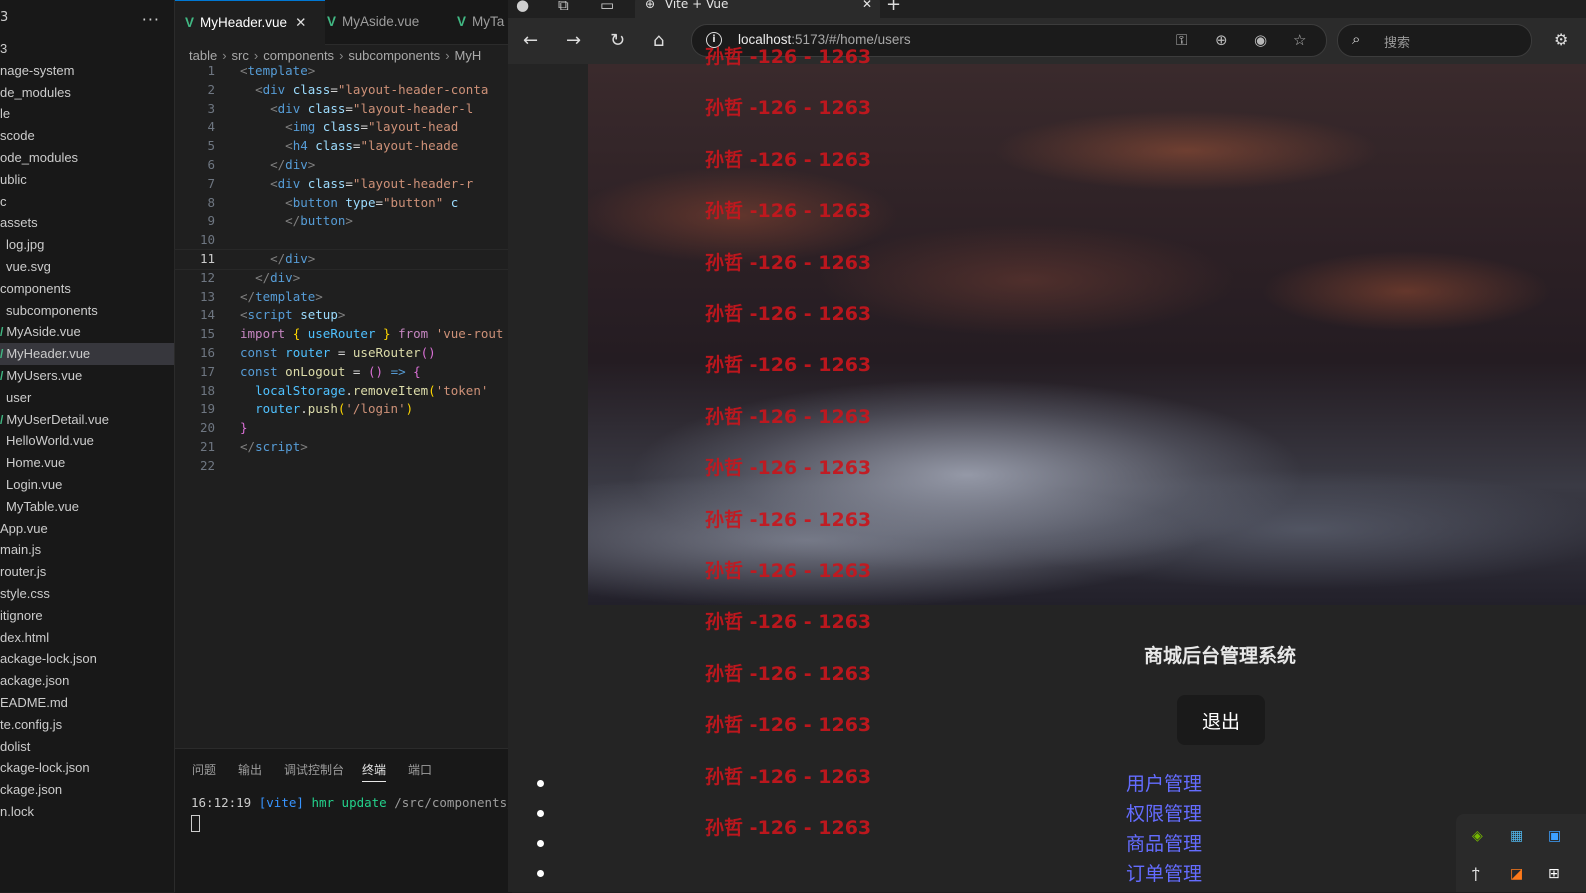 Image resolution: width=1586 pixels, height=893 pixels. I want to click on explorer-item: 3, so click(87, 49).